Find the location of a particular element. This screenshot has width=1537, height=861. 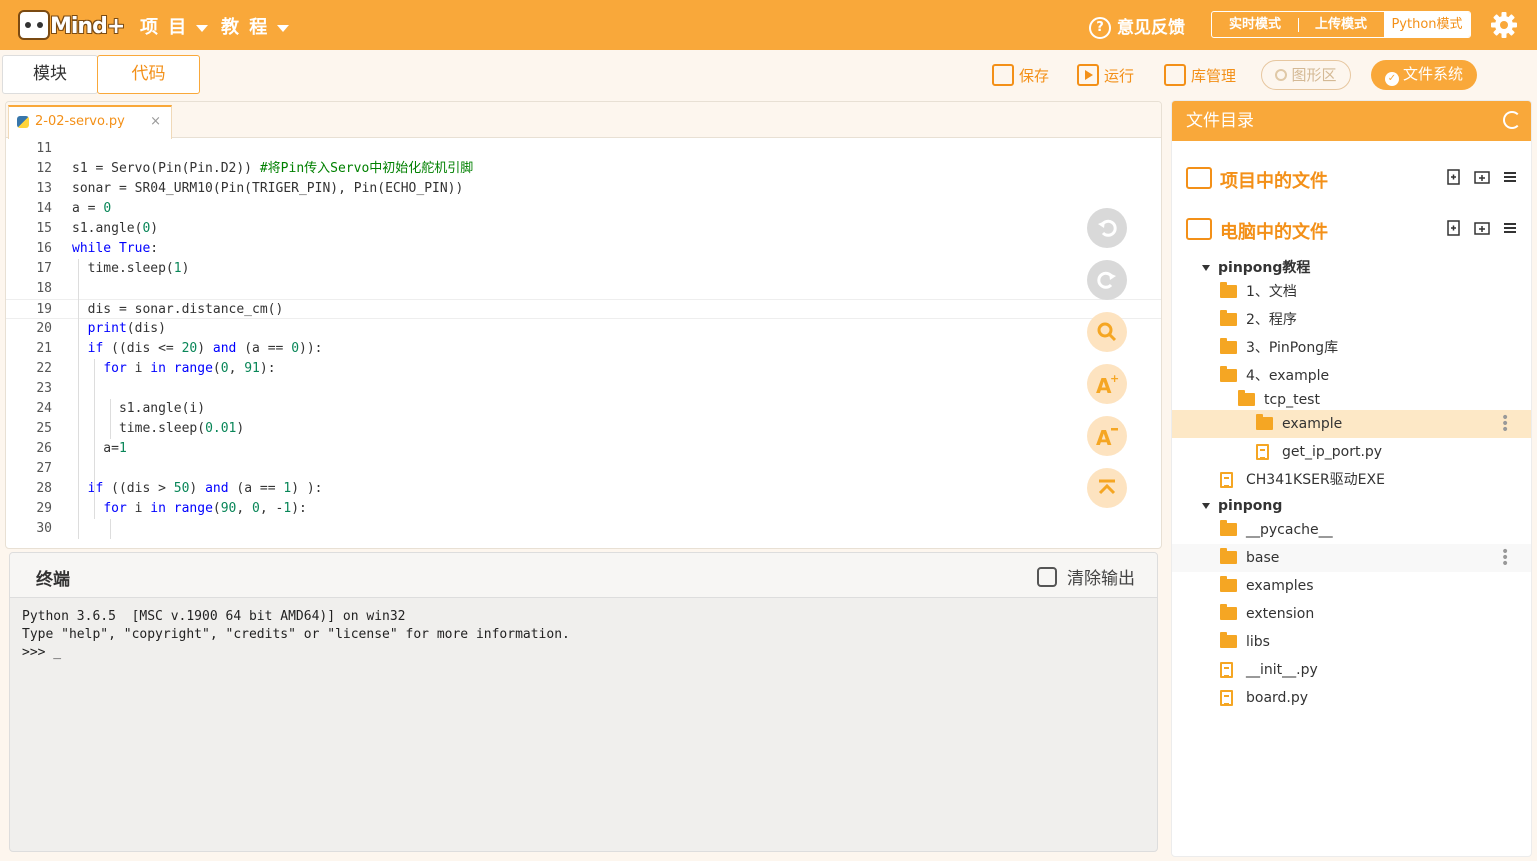

refresh-icon is located at coordinates (1512, 120).